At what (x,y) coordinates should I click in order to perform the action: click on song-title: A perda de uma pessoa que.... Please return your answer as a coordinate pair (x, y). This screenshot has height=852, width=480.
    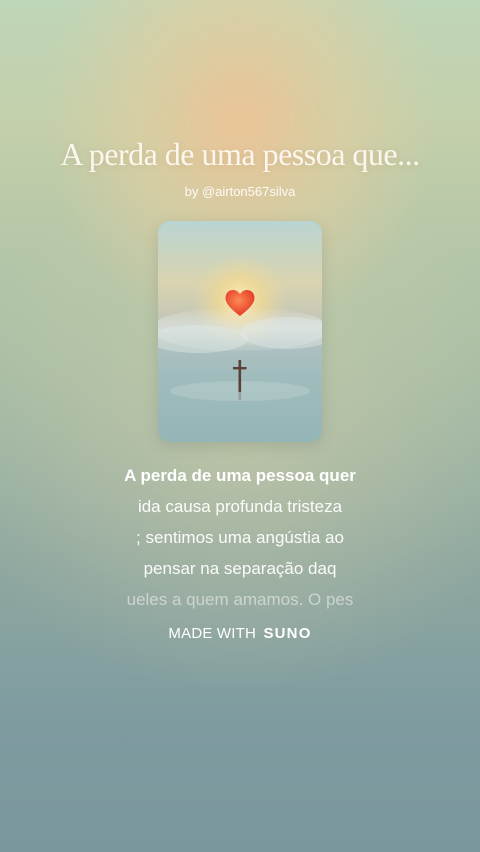
    Looking at the image, I should click on (240, 154).